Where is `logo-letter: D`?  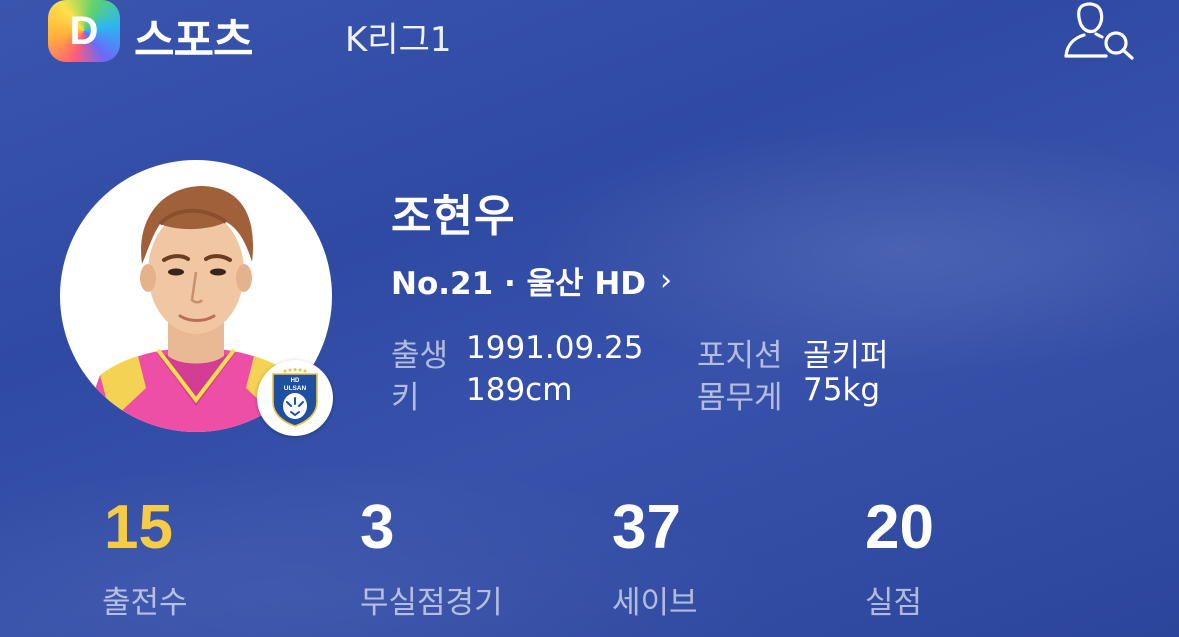 logo-letter: D is located at coordinates (84, 30).